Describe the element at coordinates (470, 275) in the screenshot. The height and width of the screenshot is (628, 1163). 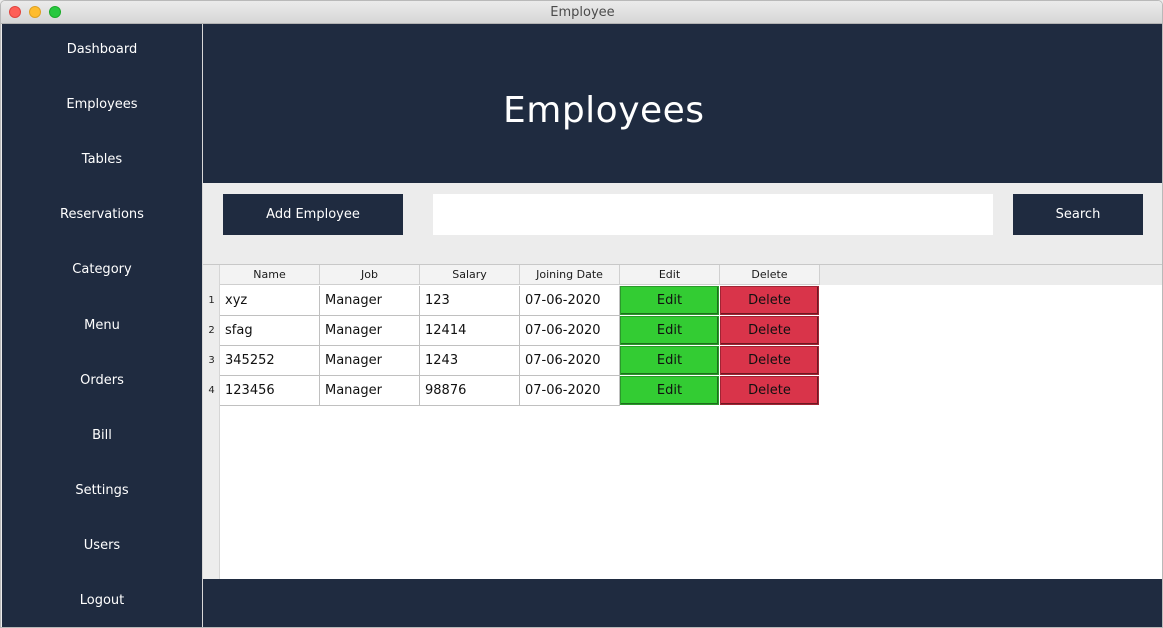
I see `column-header-salary: Salary` at that location.